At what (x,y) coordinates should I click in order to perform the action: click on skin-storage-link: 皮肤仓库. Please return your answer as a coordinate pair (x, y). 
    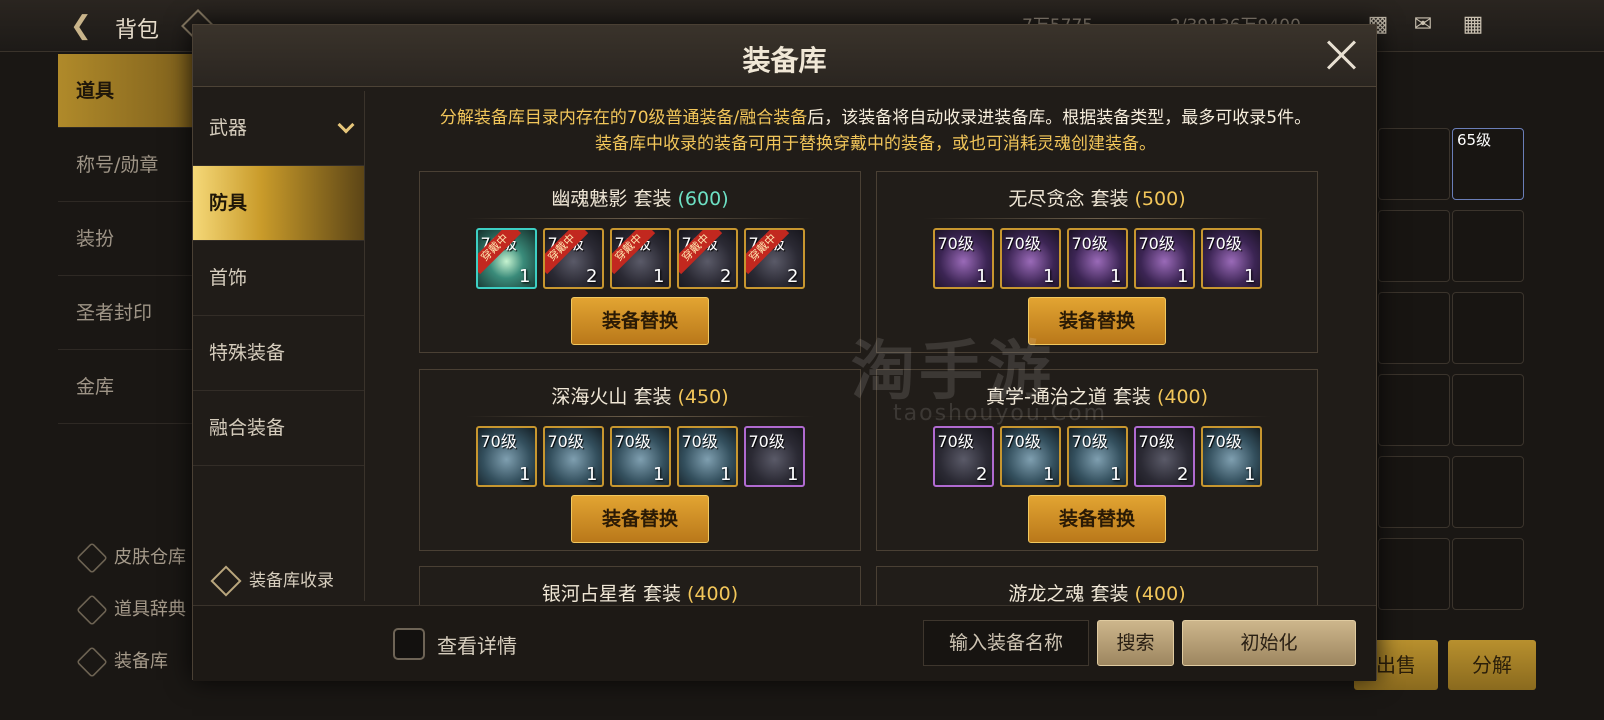
    Looking at the image, I should click on (131, 558).